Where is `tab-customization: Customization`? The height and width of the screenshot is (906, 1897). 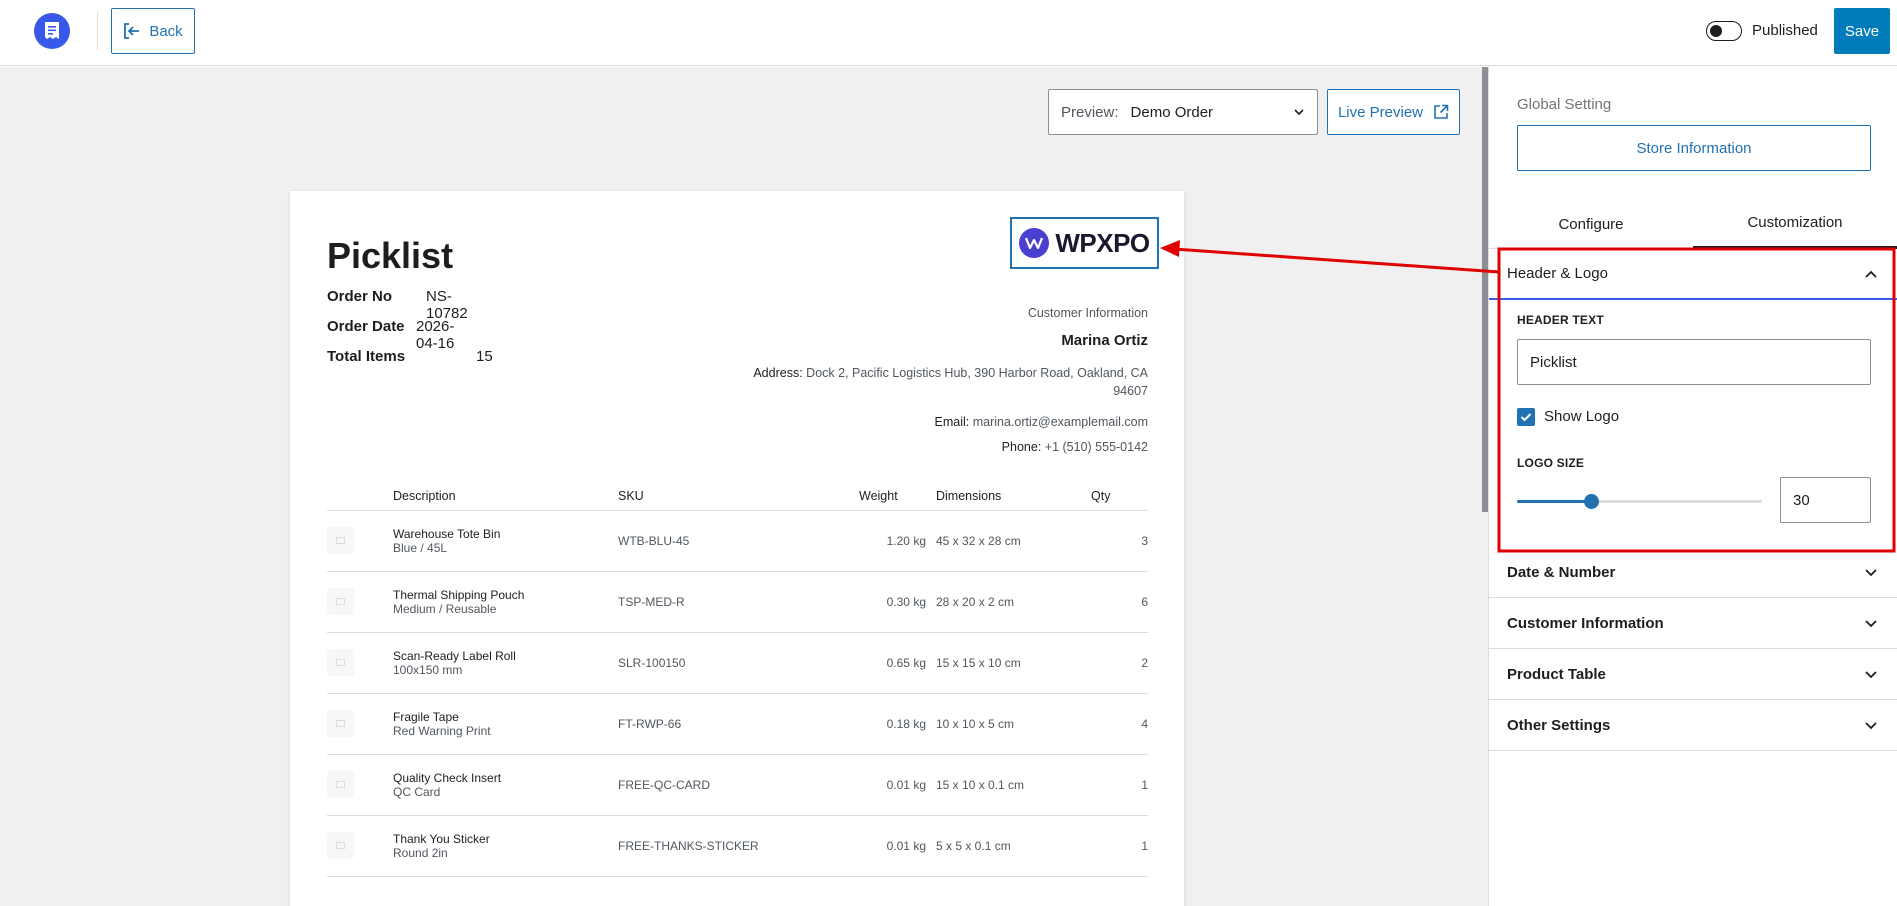 tab-customization: Customization is located at coordinates (1795, 224).